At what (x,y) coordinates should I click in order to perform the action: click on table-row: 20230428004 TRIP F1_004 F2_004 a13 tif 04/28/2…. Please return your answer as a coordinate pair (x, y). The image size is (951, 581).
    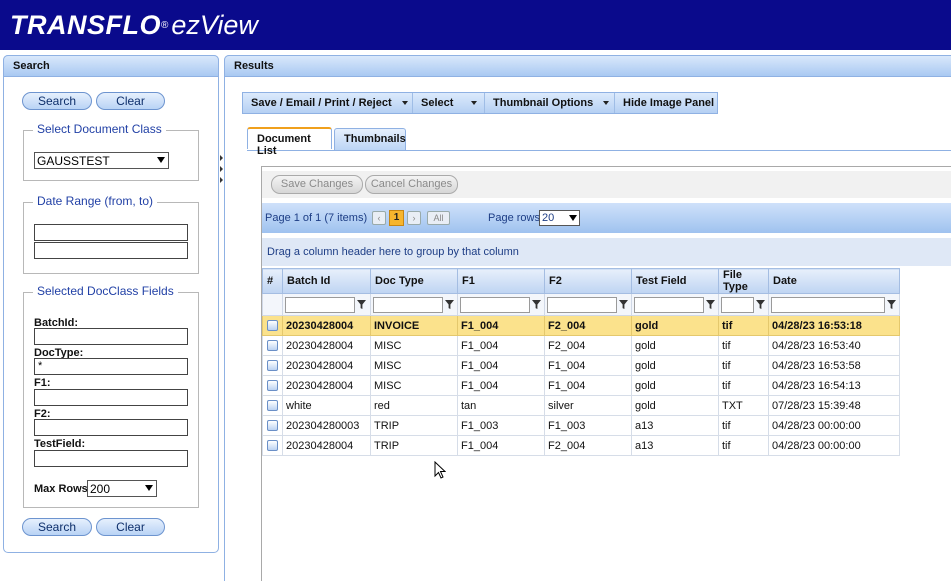
    Looking at the image, I should click on (581, 445).